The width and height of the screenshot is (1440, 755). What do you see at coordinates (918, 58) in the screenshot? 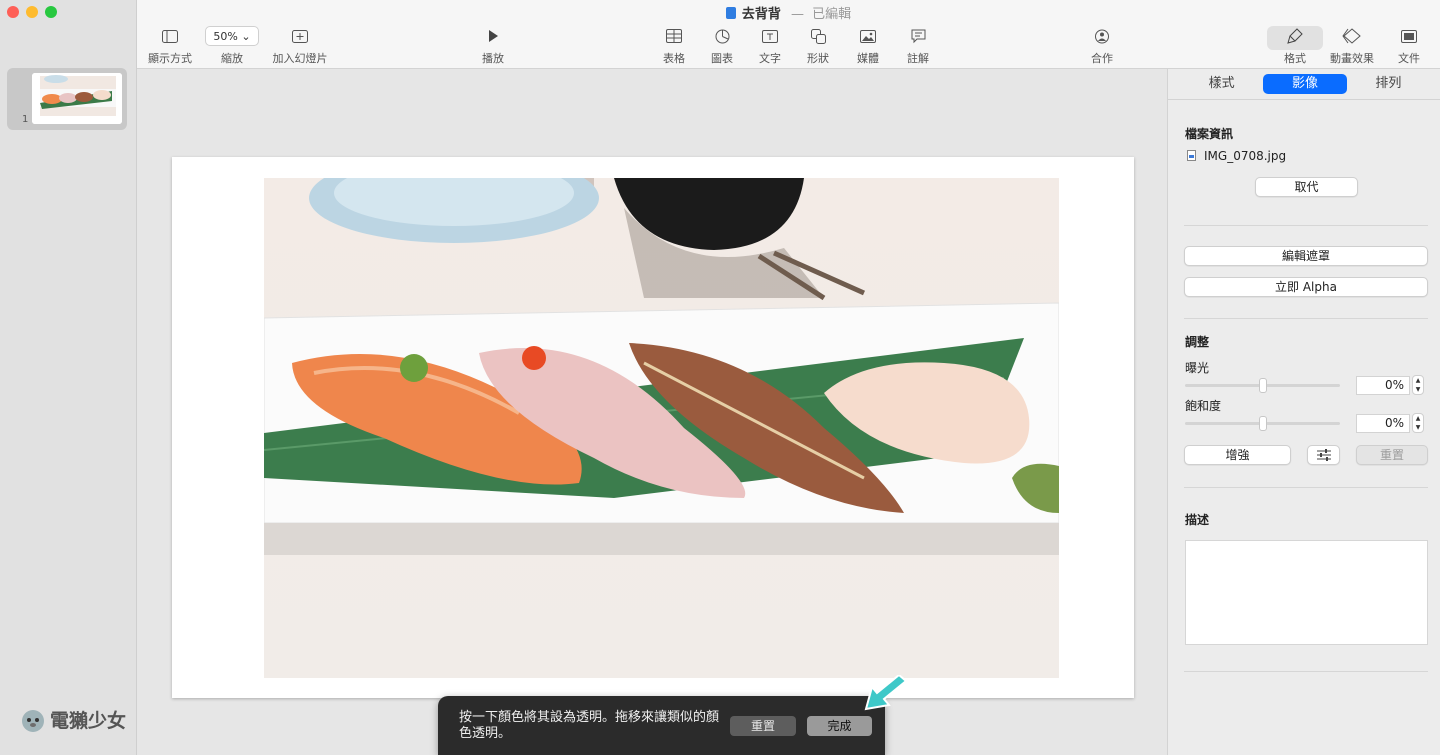
I see `comment-label: 註解` at bounding box center [918, 58].